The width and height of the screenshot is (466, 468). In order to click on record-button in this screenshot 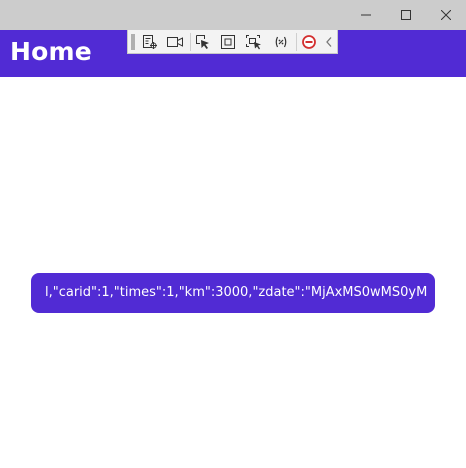, I will do `click(175, 42)`.